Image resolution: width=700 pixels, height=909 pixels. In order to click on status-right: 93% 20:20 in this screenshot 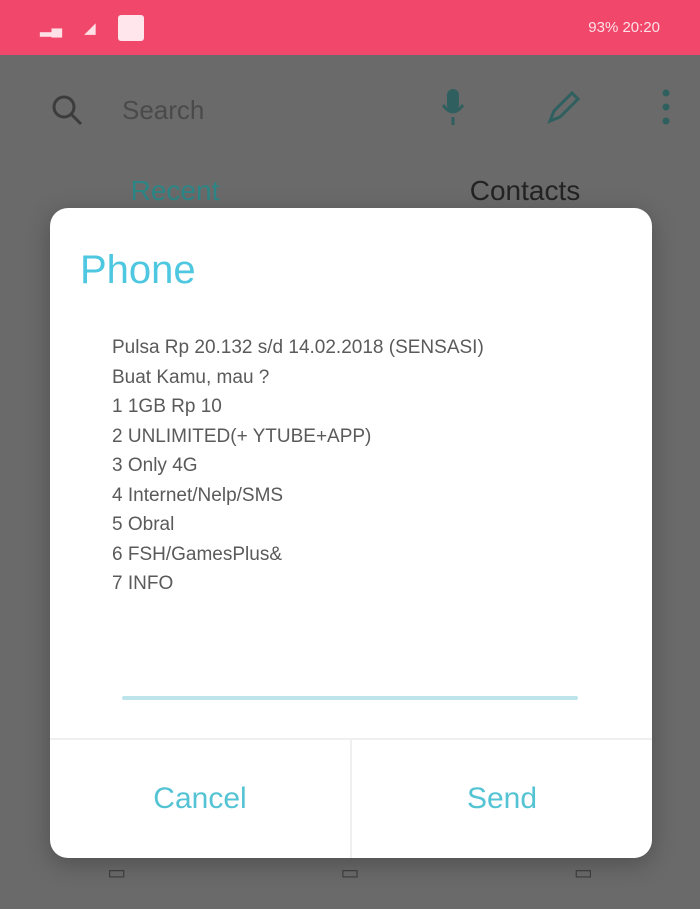, I will do `click(624, 27)`.